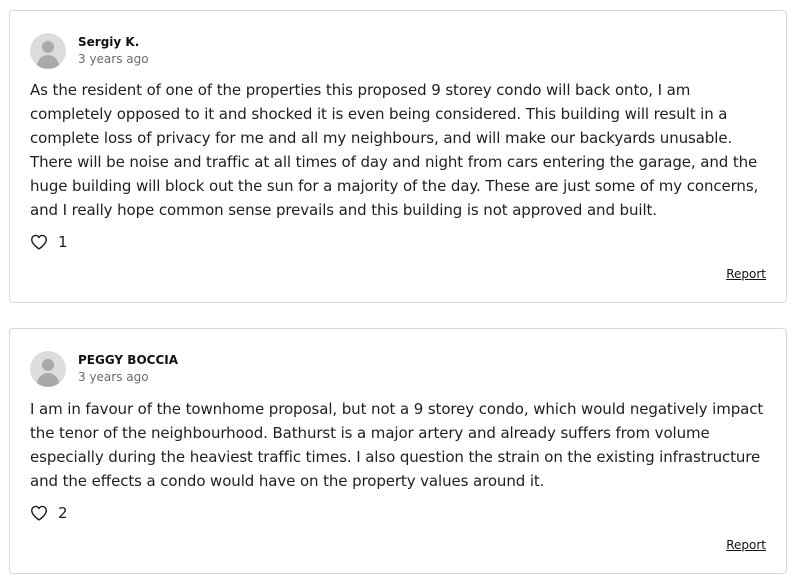 The height and width of the screenshot is (582, 800). What do you see at coordinates (49, 242) in the screenshot?
I see `like-button: 1` at bounding box center [49, 242].